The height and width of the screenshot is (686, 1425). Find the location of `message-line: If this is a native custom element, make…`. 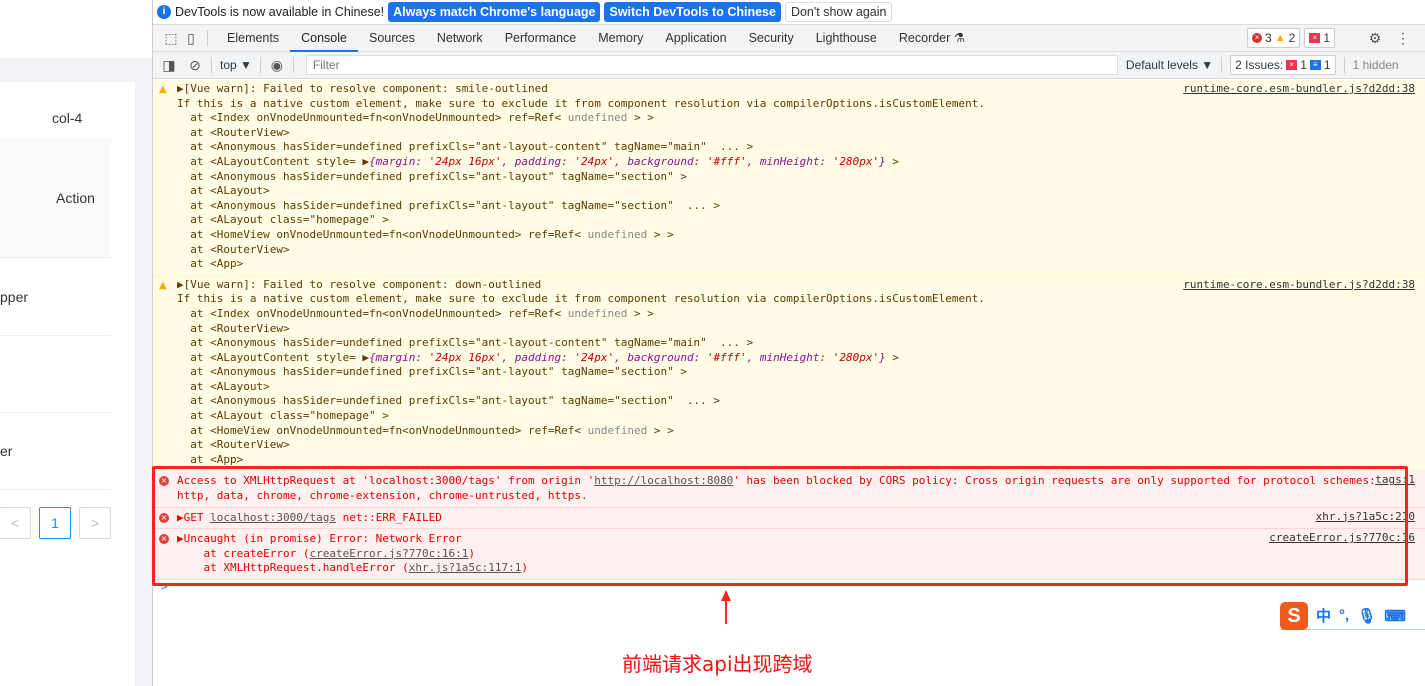

message-line: If this is a native custom element, make… is located at coordinates (801, 299).